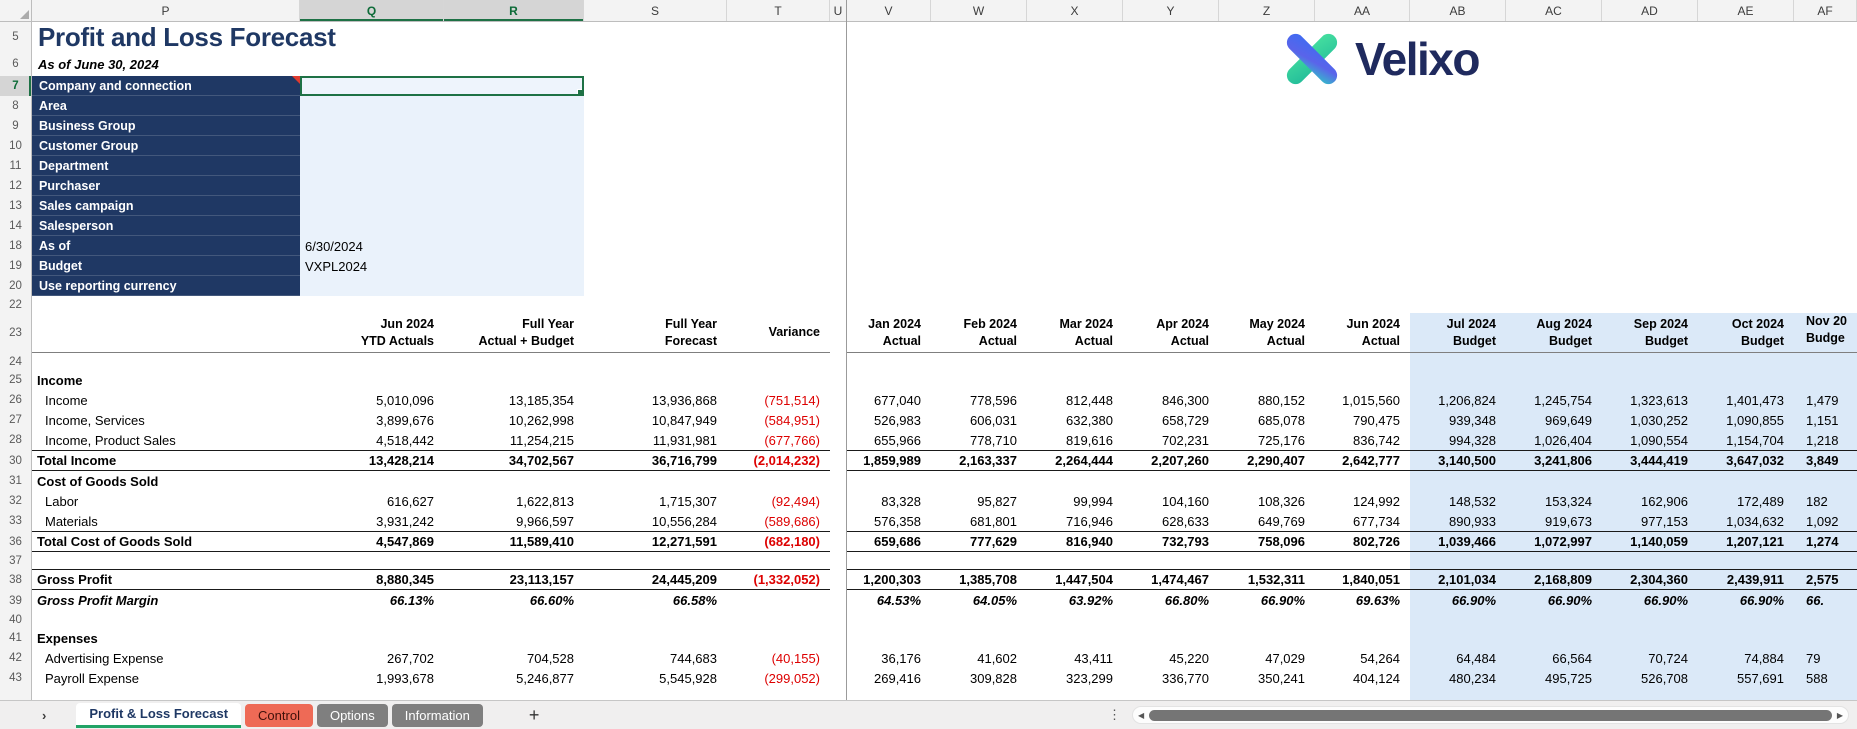 Image resolution: width=1857 pixels, height=729 pixels. I want to click on cell: (92,494), so click(778, 501).